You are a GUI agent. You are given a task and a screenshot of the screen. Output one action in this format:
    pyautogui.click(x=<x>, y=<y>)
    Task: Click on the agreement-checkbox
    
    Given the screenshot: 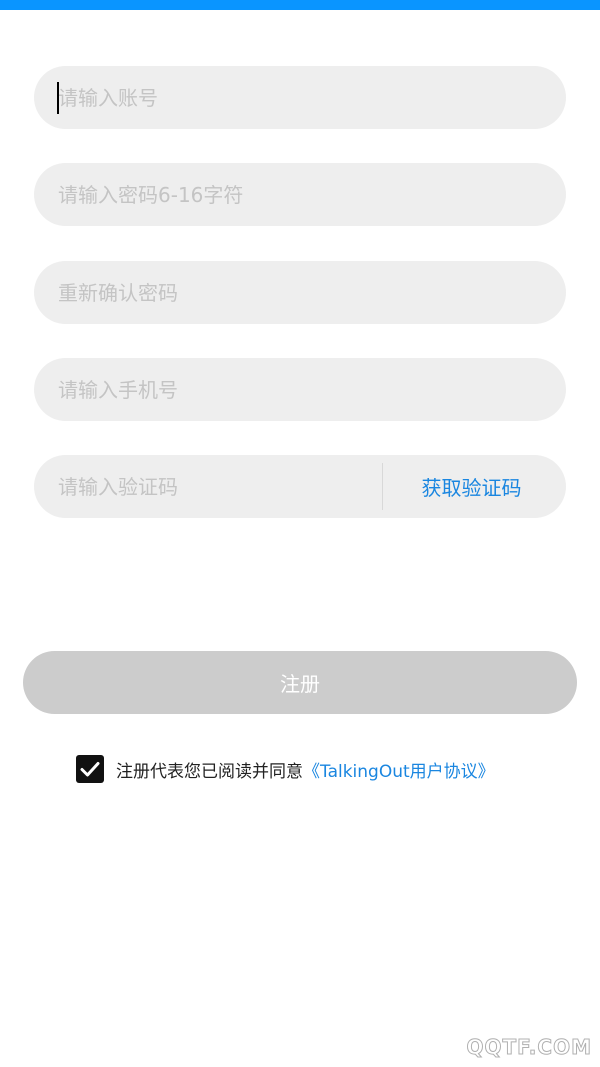 What is the action you would take?
    pyautogui.click(x=90, y=769)
    